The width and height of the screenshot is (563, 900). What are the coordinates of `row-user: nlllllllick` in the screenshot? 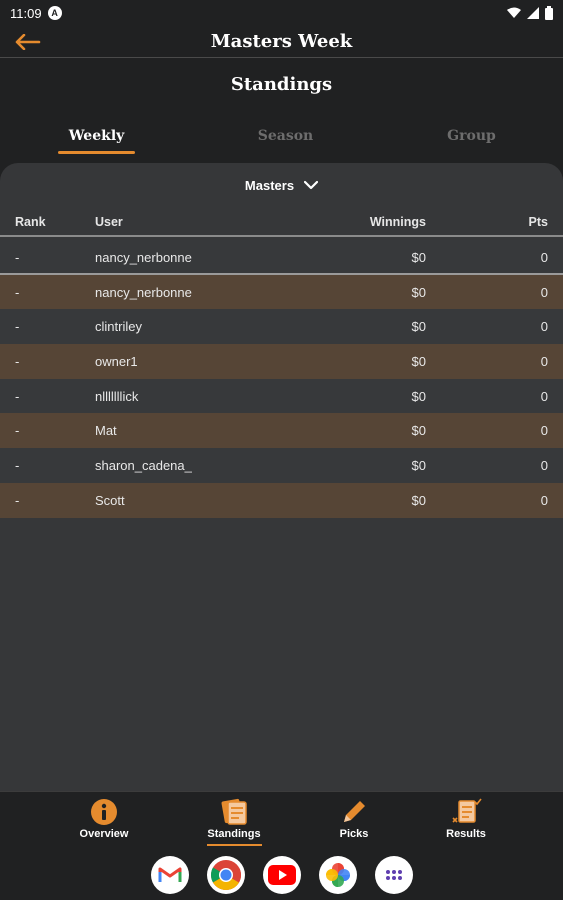 It's located at (117, 396).